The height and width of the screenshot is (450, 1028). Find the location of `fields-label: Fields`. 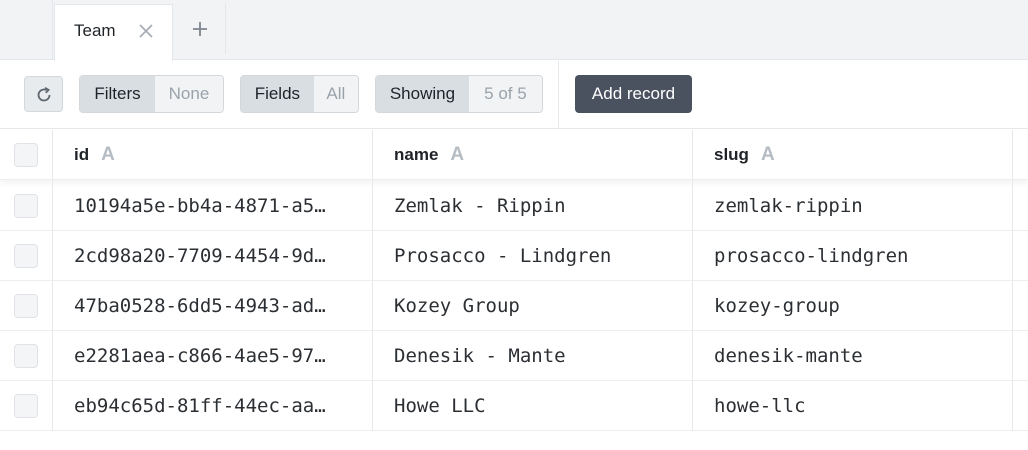

fields-label: Fields is located at coordinates (277, 94).